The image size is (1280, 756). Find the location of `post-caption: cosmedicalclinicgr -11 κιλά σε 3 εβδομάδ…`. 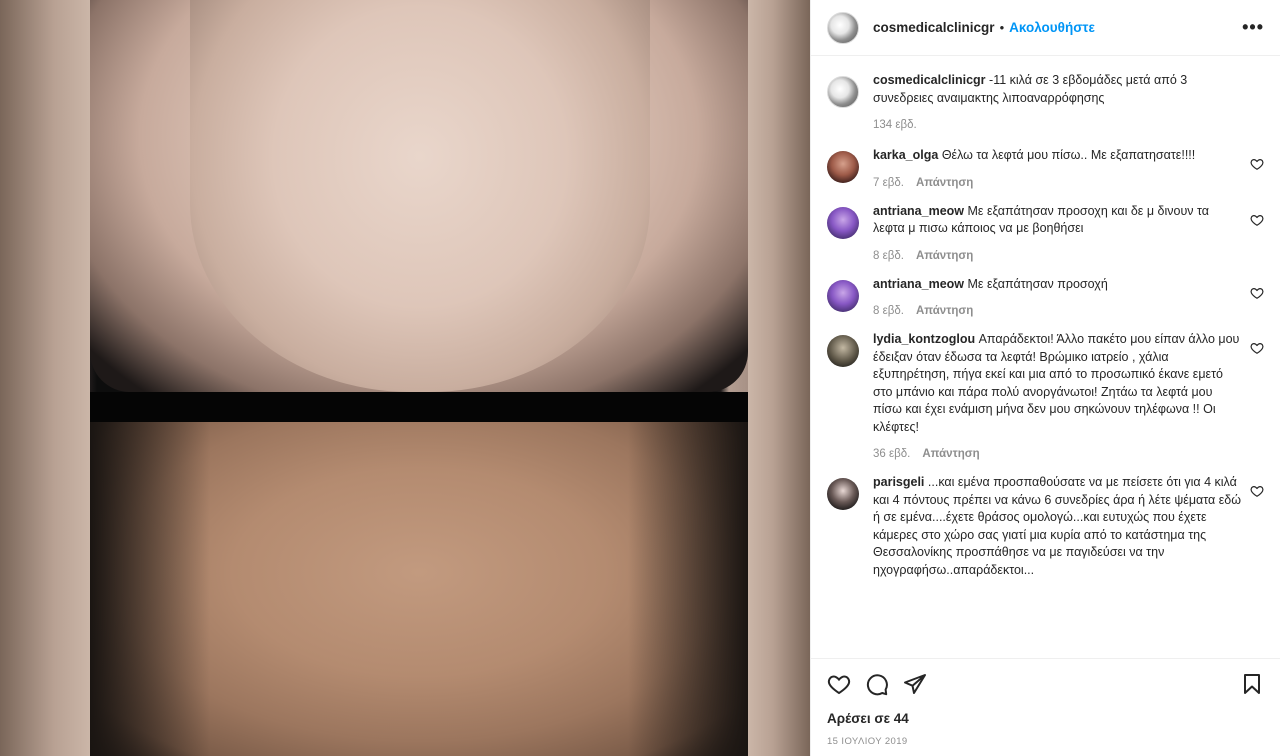

post-caption: cosmedicalclinicgr -11 κιλά σε 3 εβδομάδ… is located at coordinates (1045, 101).